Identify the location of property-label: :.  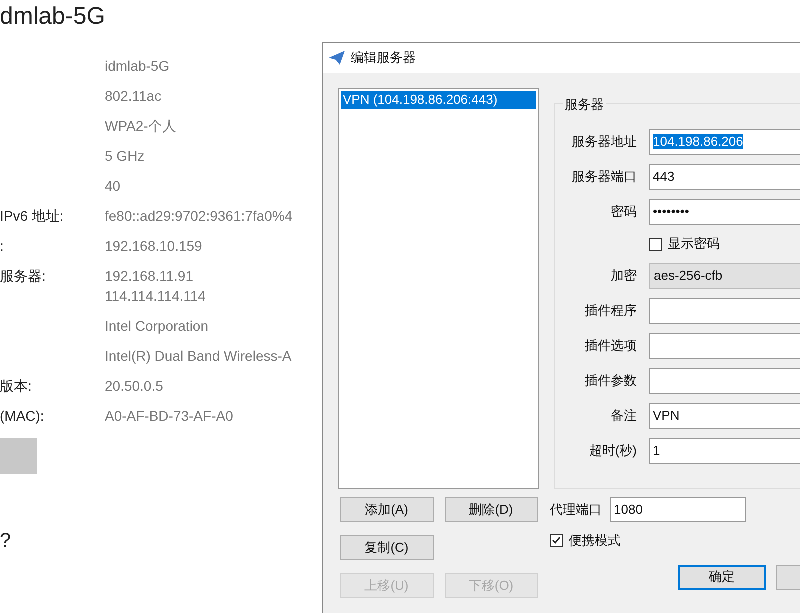
(2, 246).